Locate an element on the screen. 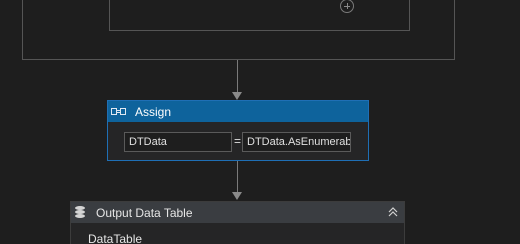 This screenshot has width=520, height=244. assign-title: Assign is located at coordinates (153, 111).